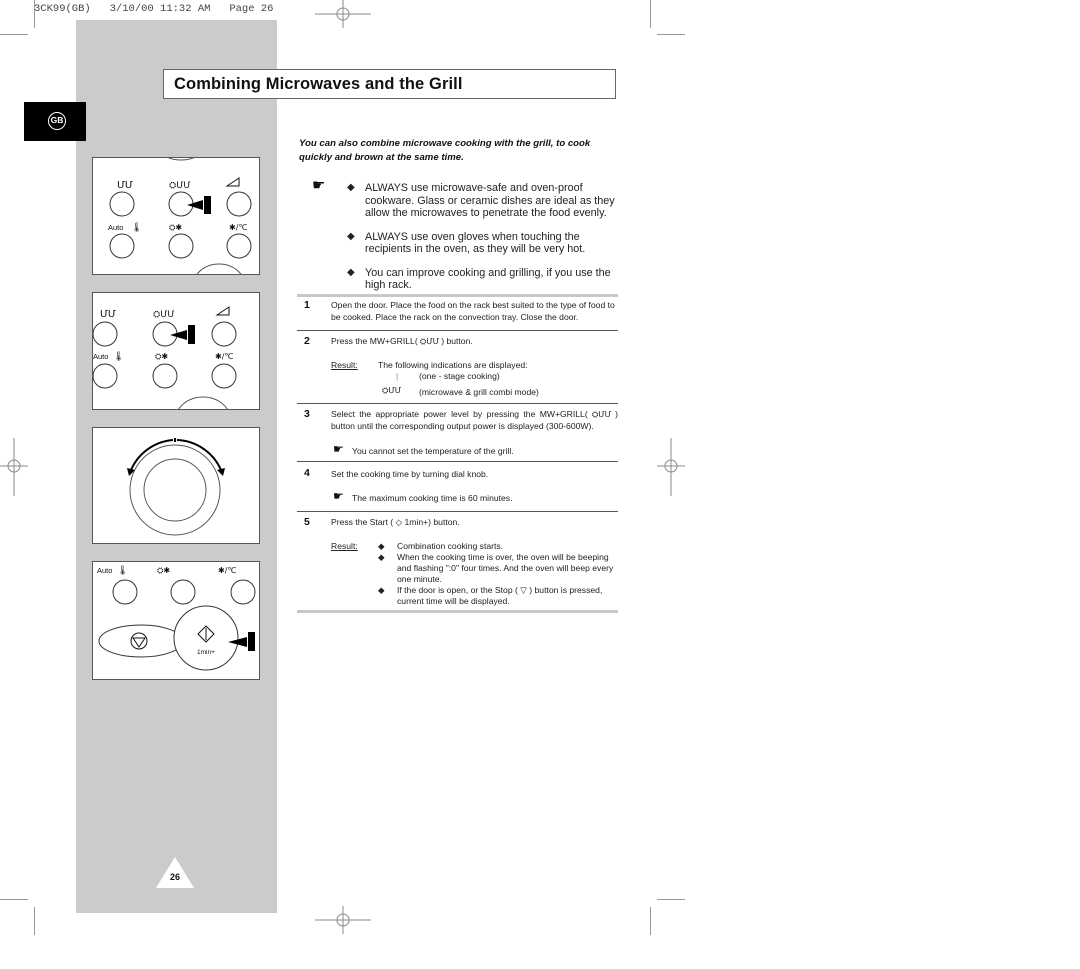  I want to click on control-panel-illustration-1: ՄՄ ⛭ՄՄ Auto 🌡 ⛭✱ ✱/℃, so click(176, 216).